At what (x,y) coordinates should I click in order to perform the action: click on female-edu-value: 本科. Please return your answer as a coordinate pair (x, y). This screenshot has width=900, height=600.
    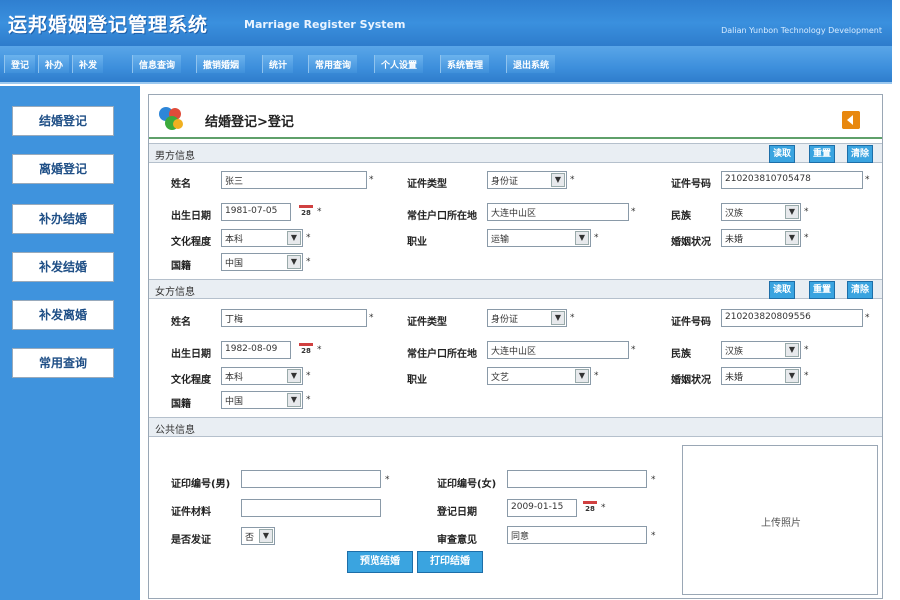
    Looking at the image, I should click on (234, 378).